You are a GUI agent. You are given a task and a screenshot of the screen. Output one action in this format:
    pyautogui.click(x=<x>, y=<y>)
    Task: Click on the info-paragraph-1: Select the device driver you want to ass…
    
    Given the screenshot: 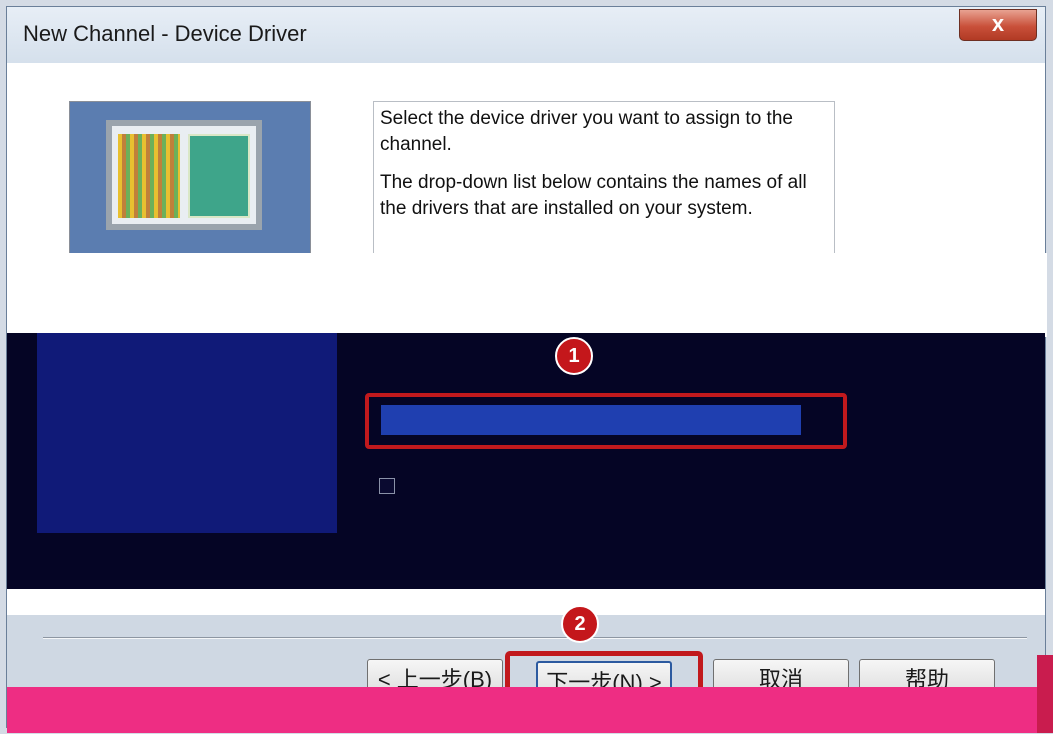 What is the action you would take?
    pyautogui.click(x=586, y=131)
    